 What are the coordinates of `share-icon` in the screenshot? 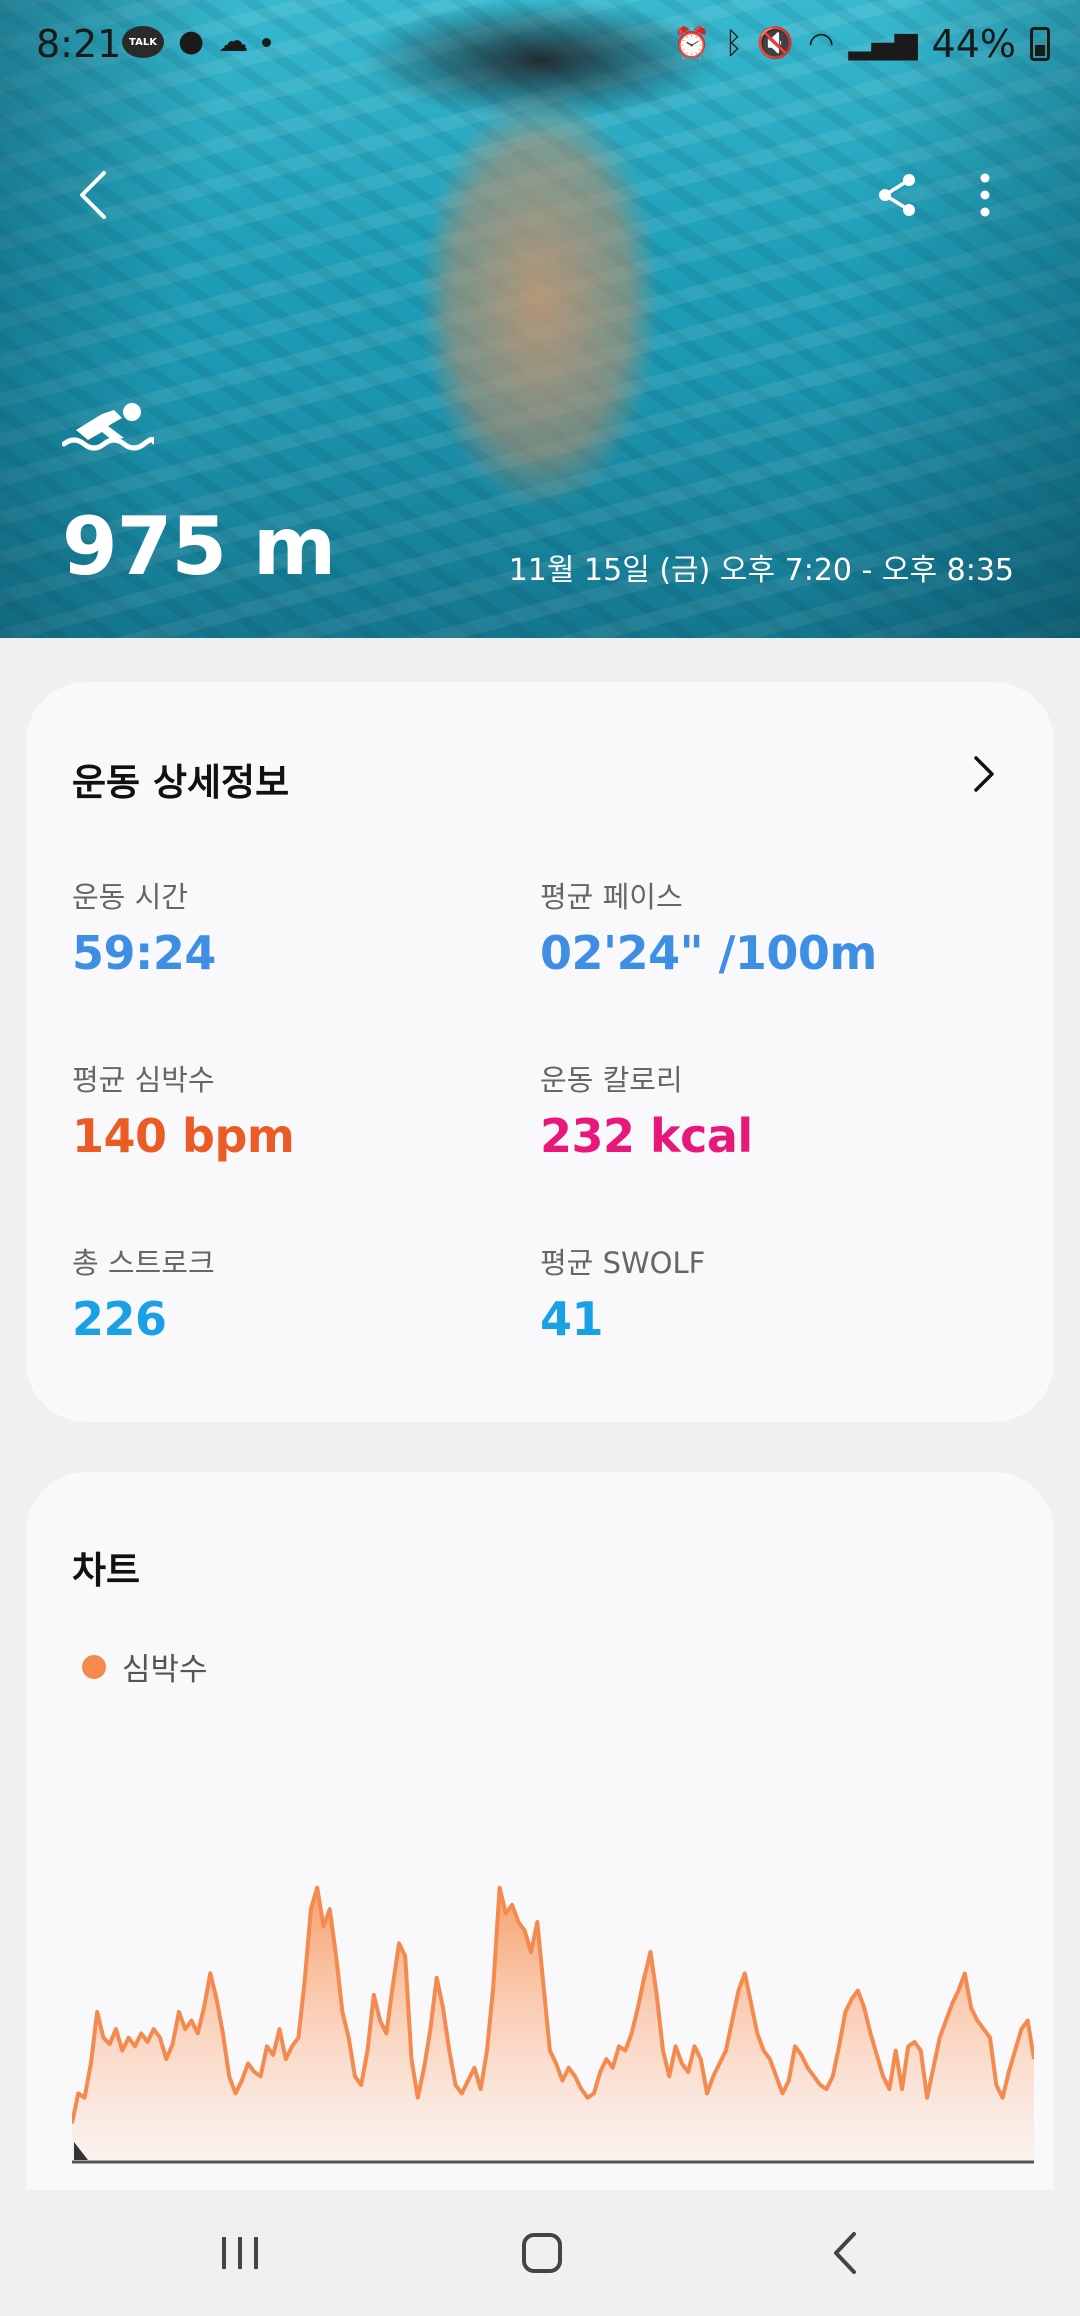 It's located at (897, 195).